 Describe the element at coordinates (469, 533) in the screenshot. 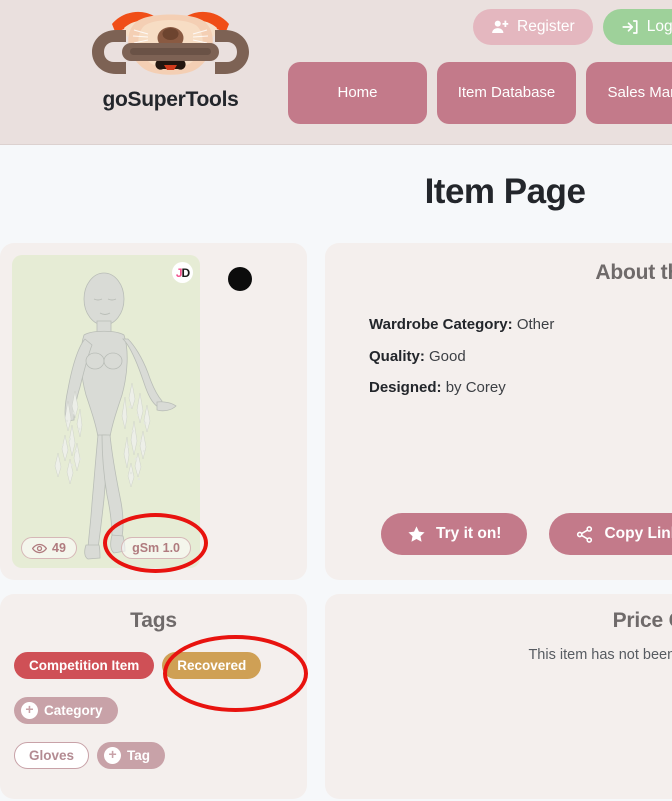

I see `try-it-on-label: Try it on!` at that location.